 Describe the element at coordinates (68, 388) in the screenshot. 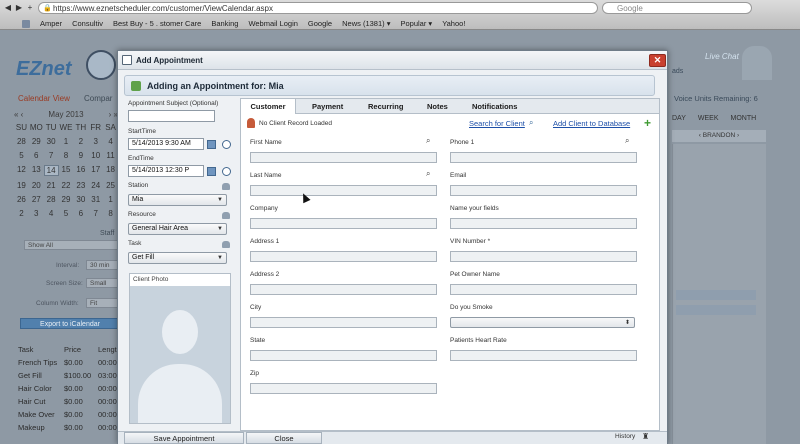

I see `table-row: Hair Color $0.00 00:00` at that location.